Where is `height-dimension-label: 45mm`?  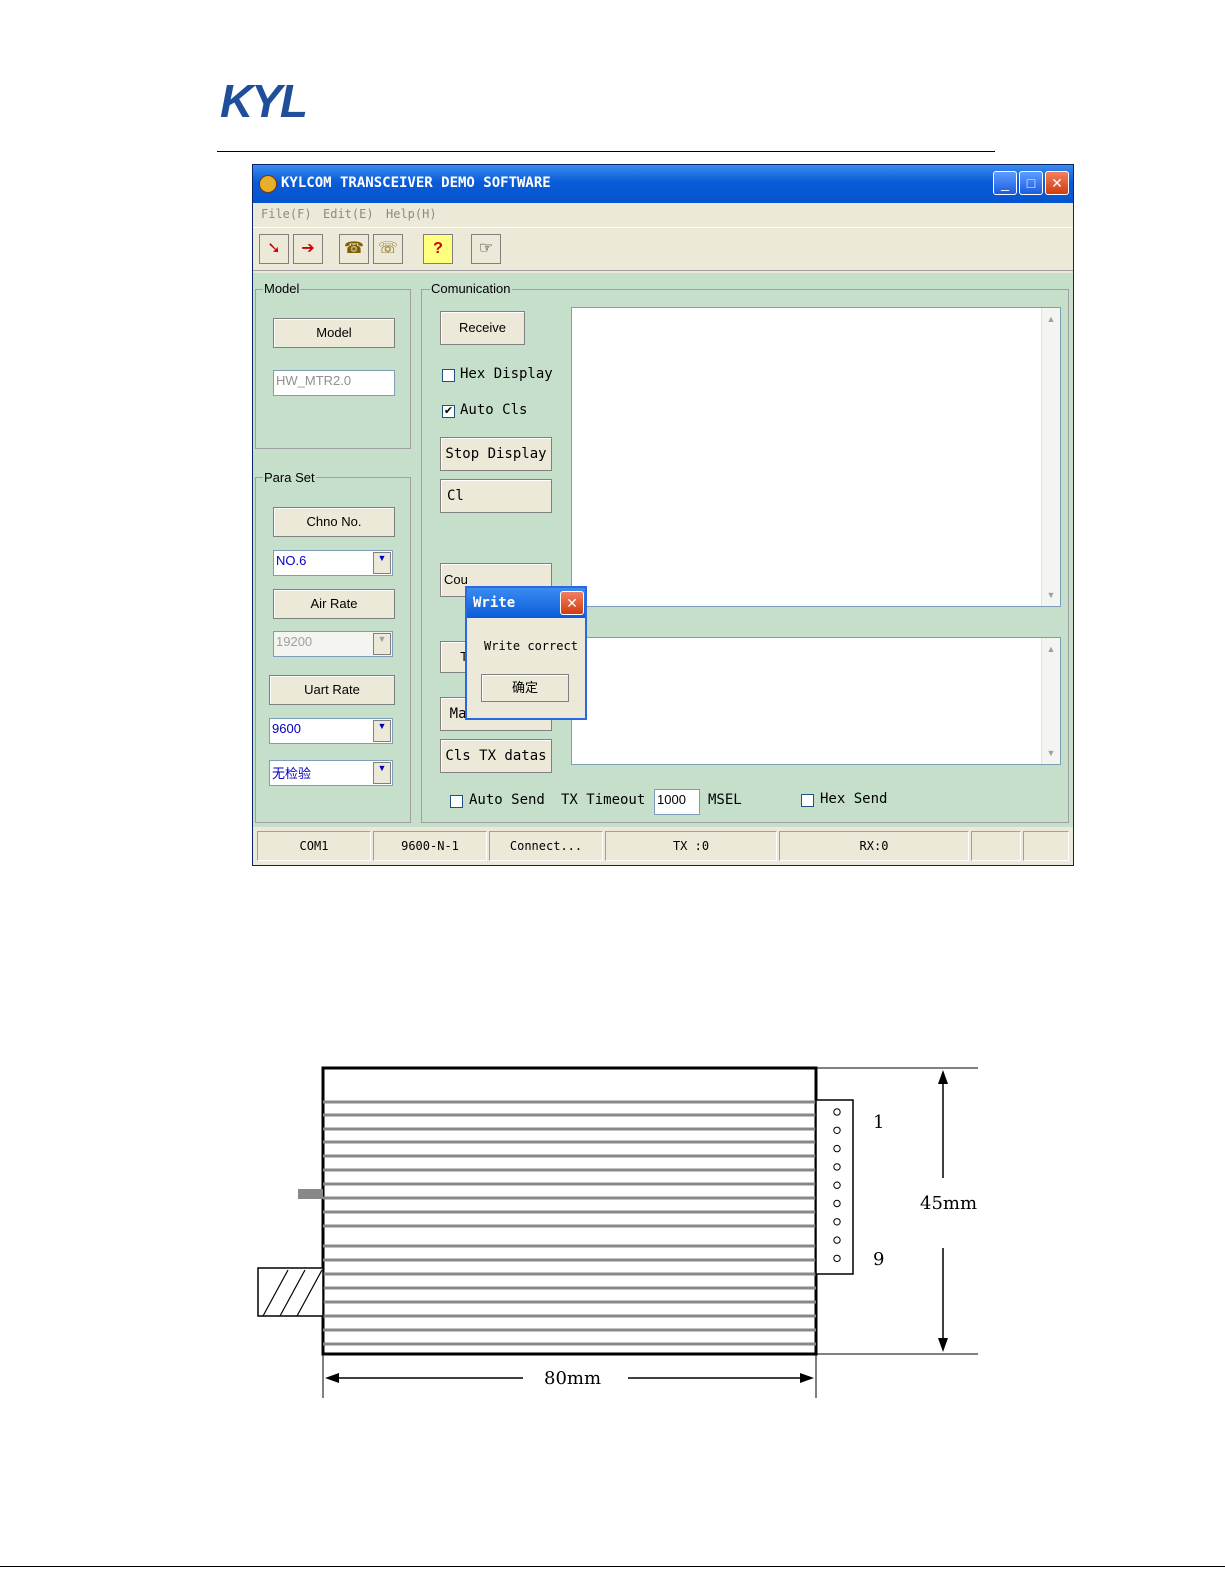 height-dimension-label: 45mm is located at coordinates (949, 1203).